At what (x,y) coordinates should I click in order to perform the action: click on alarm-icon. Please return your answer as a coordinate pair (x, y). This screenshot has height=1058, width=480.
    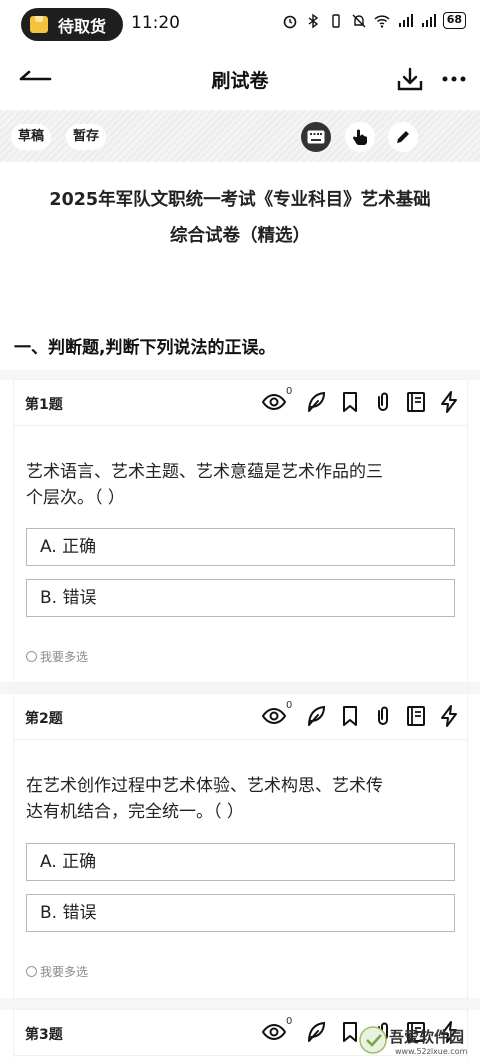
    Looking at the image, I should click on (289, 21).